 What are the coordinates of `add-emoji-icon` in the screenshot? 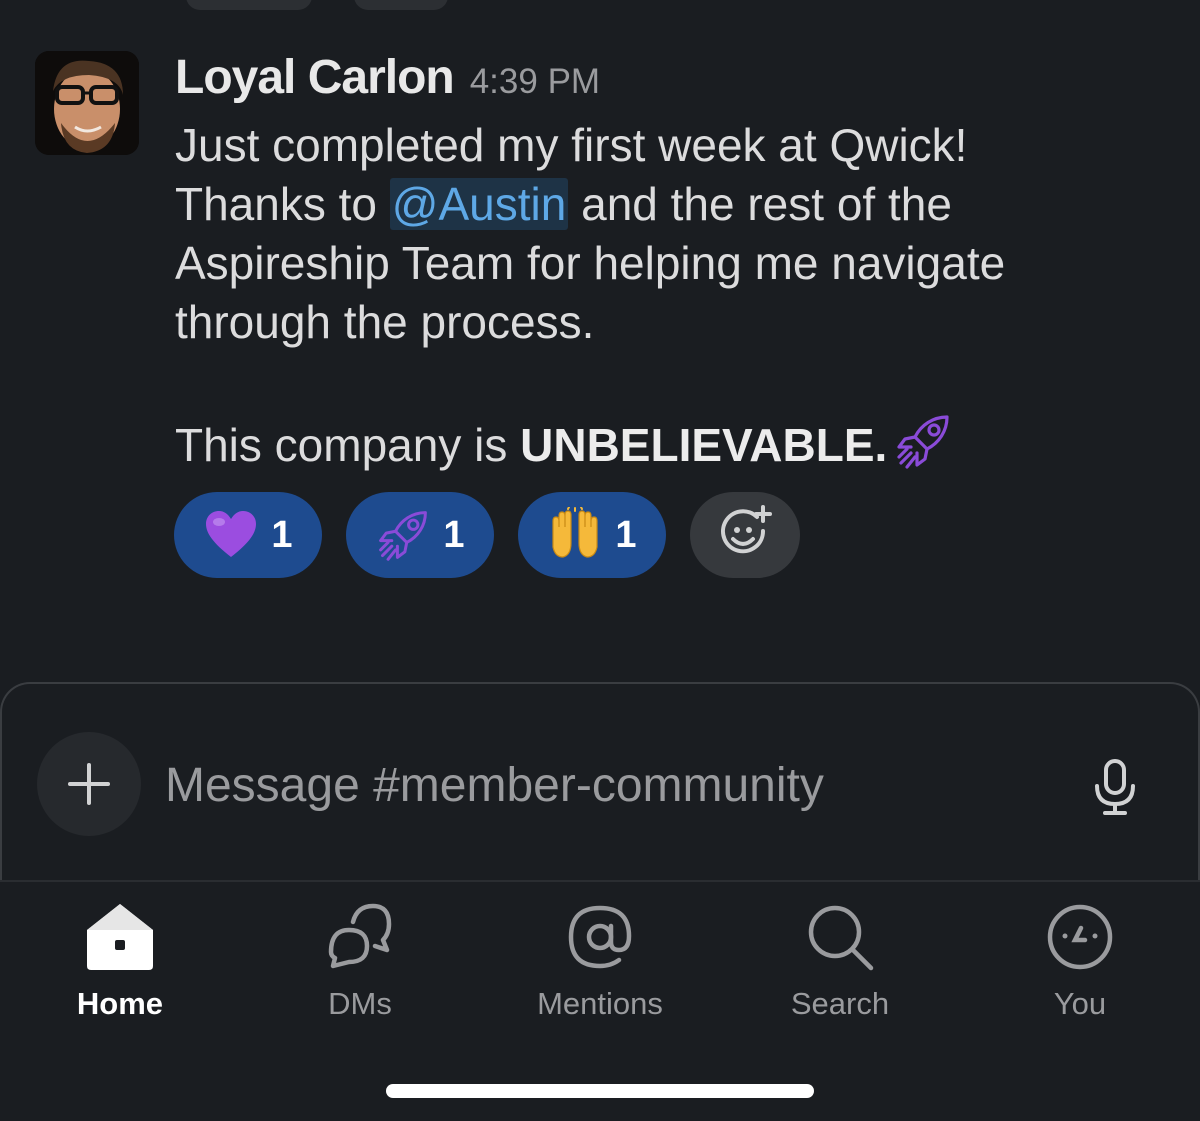 It's located at (745, 535).